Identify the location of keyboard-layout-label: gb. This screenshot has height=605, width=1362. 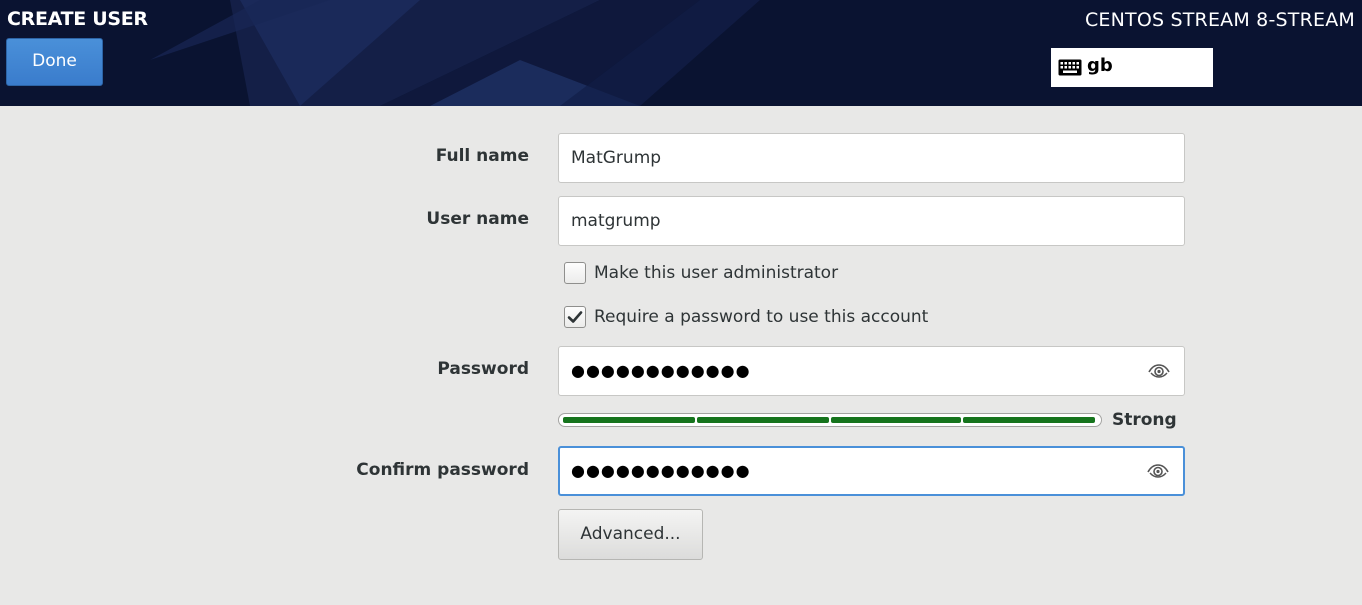
(1100, 65).